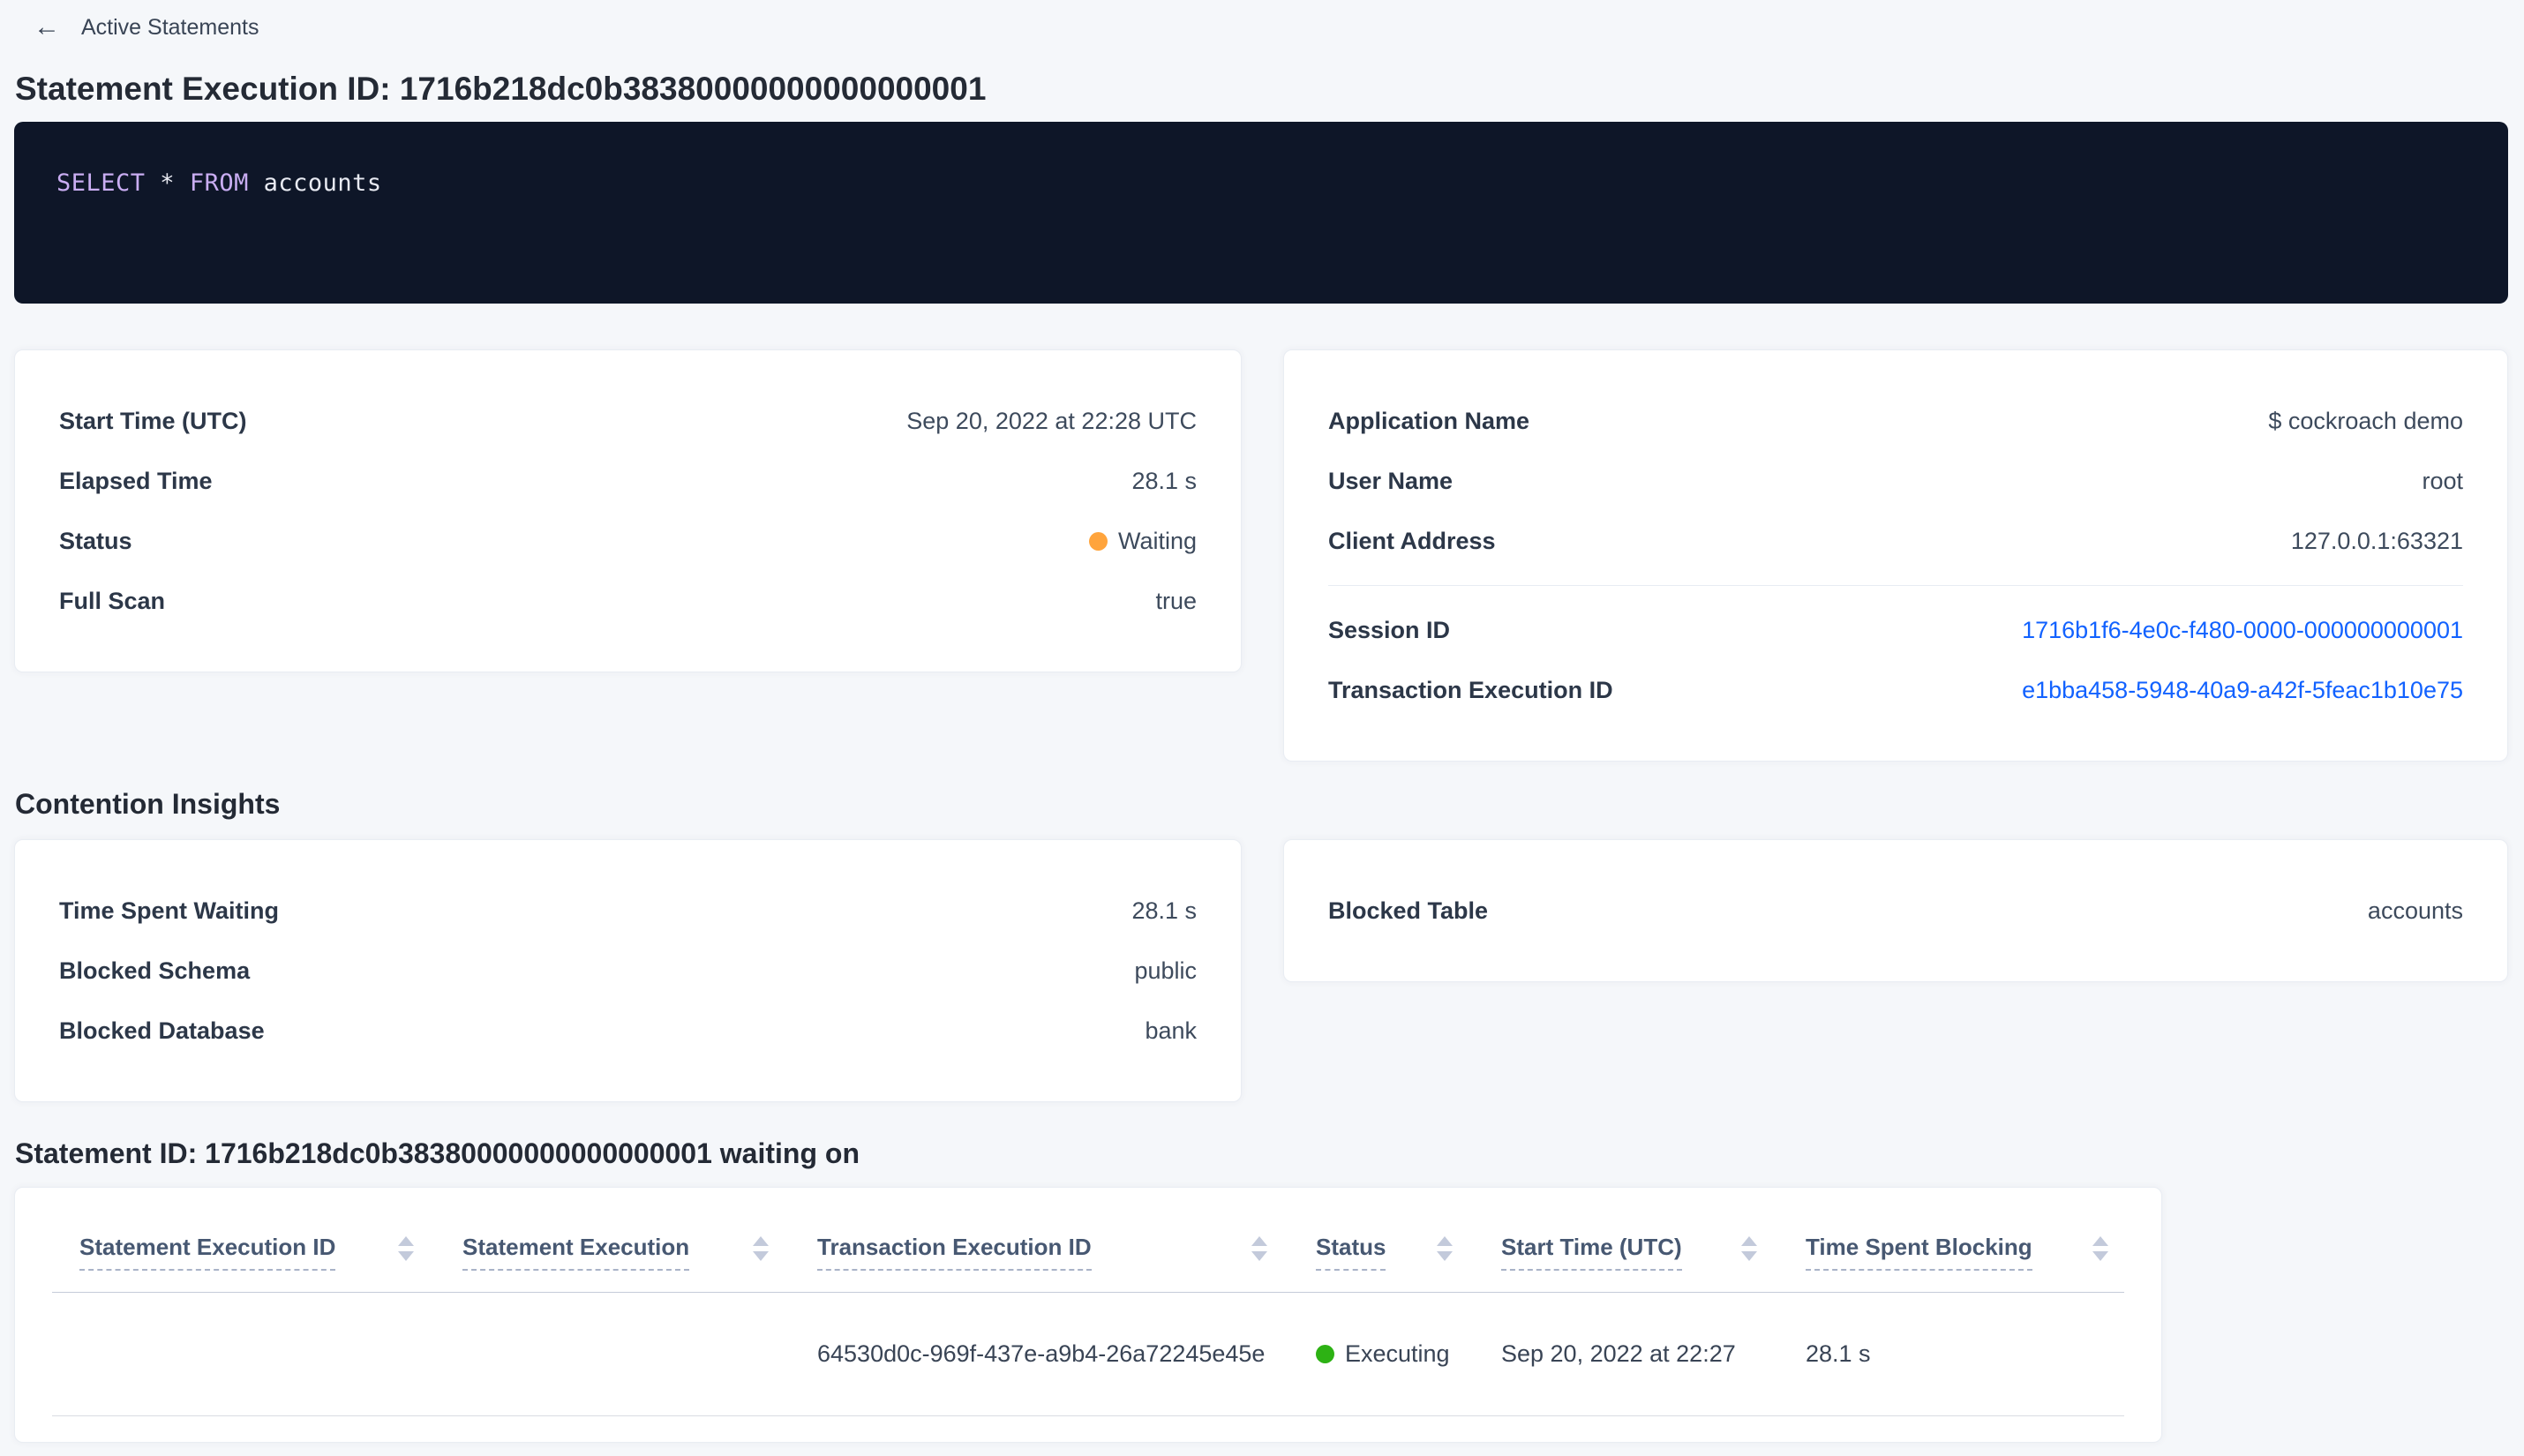 The height and width of the screenshot is (1456, 2524). I want to click on status-value: Waiting, so click(1142, 541).